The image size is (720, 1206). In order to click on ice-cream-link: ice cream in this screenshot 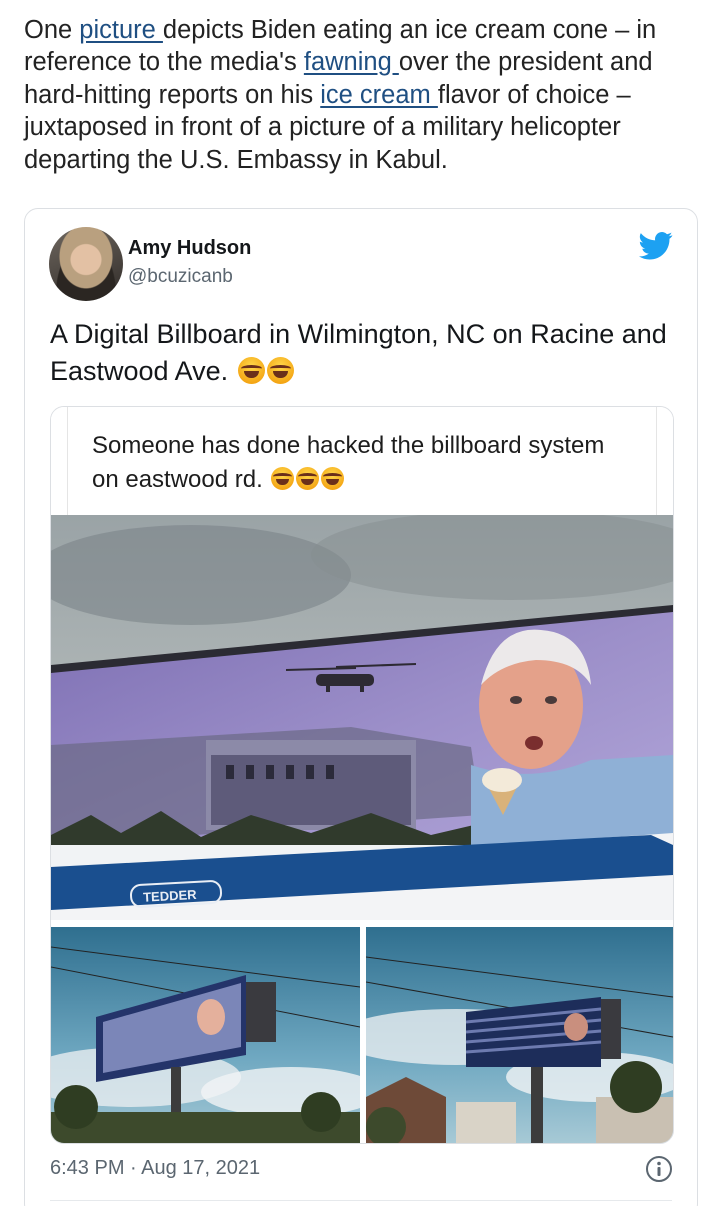, I will do `click(379, 95)`.